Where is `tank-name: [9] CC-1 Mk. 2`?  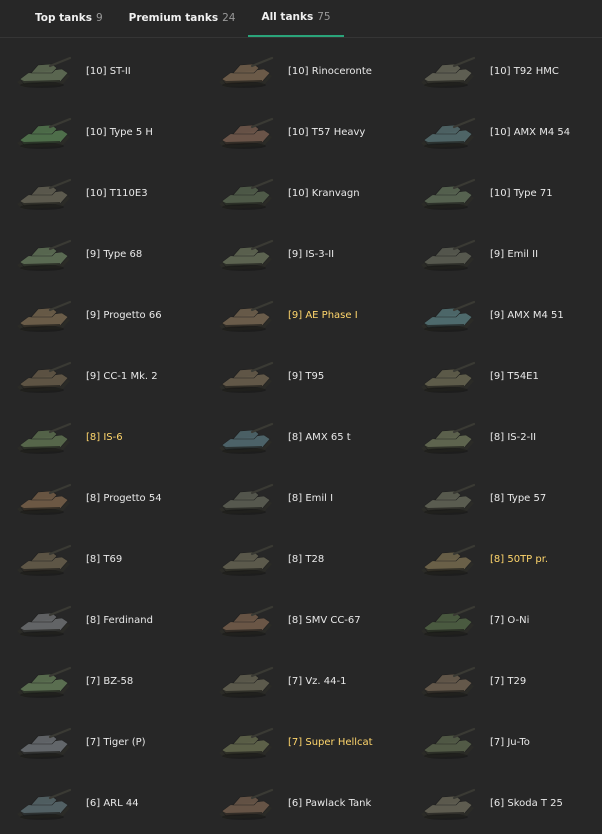 tank-name: [9] CC-1 Mk. 2 is located at coordinates (122, 376).